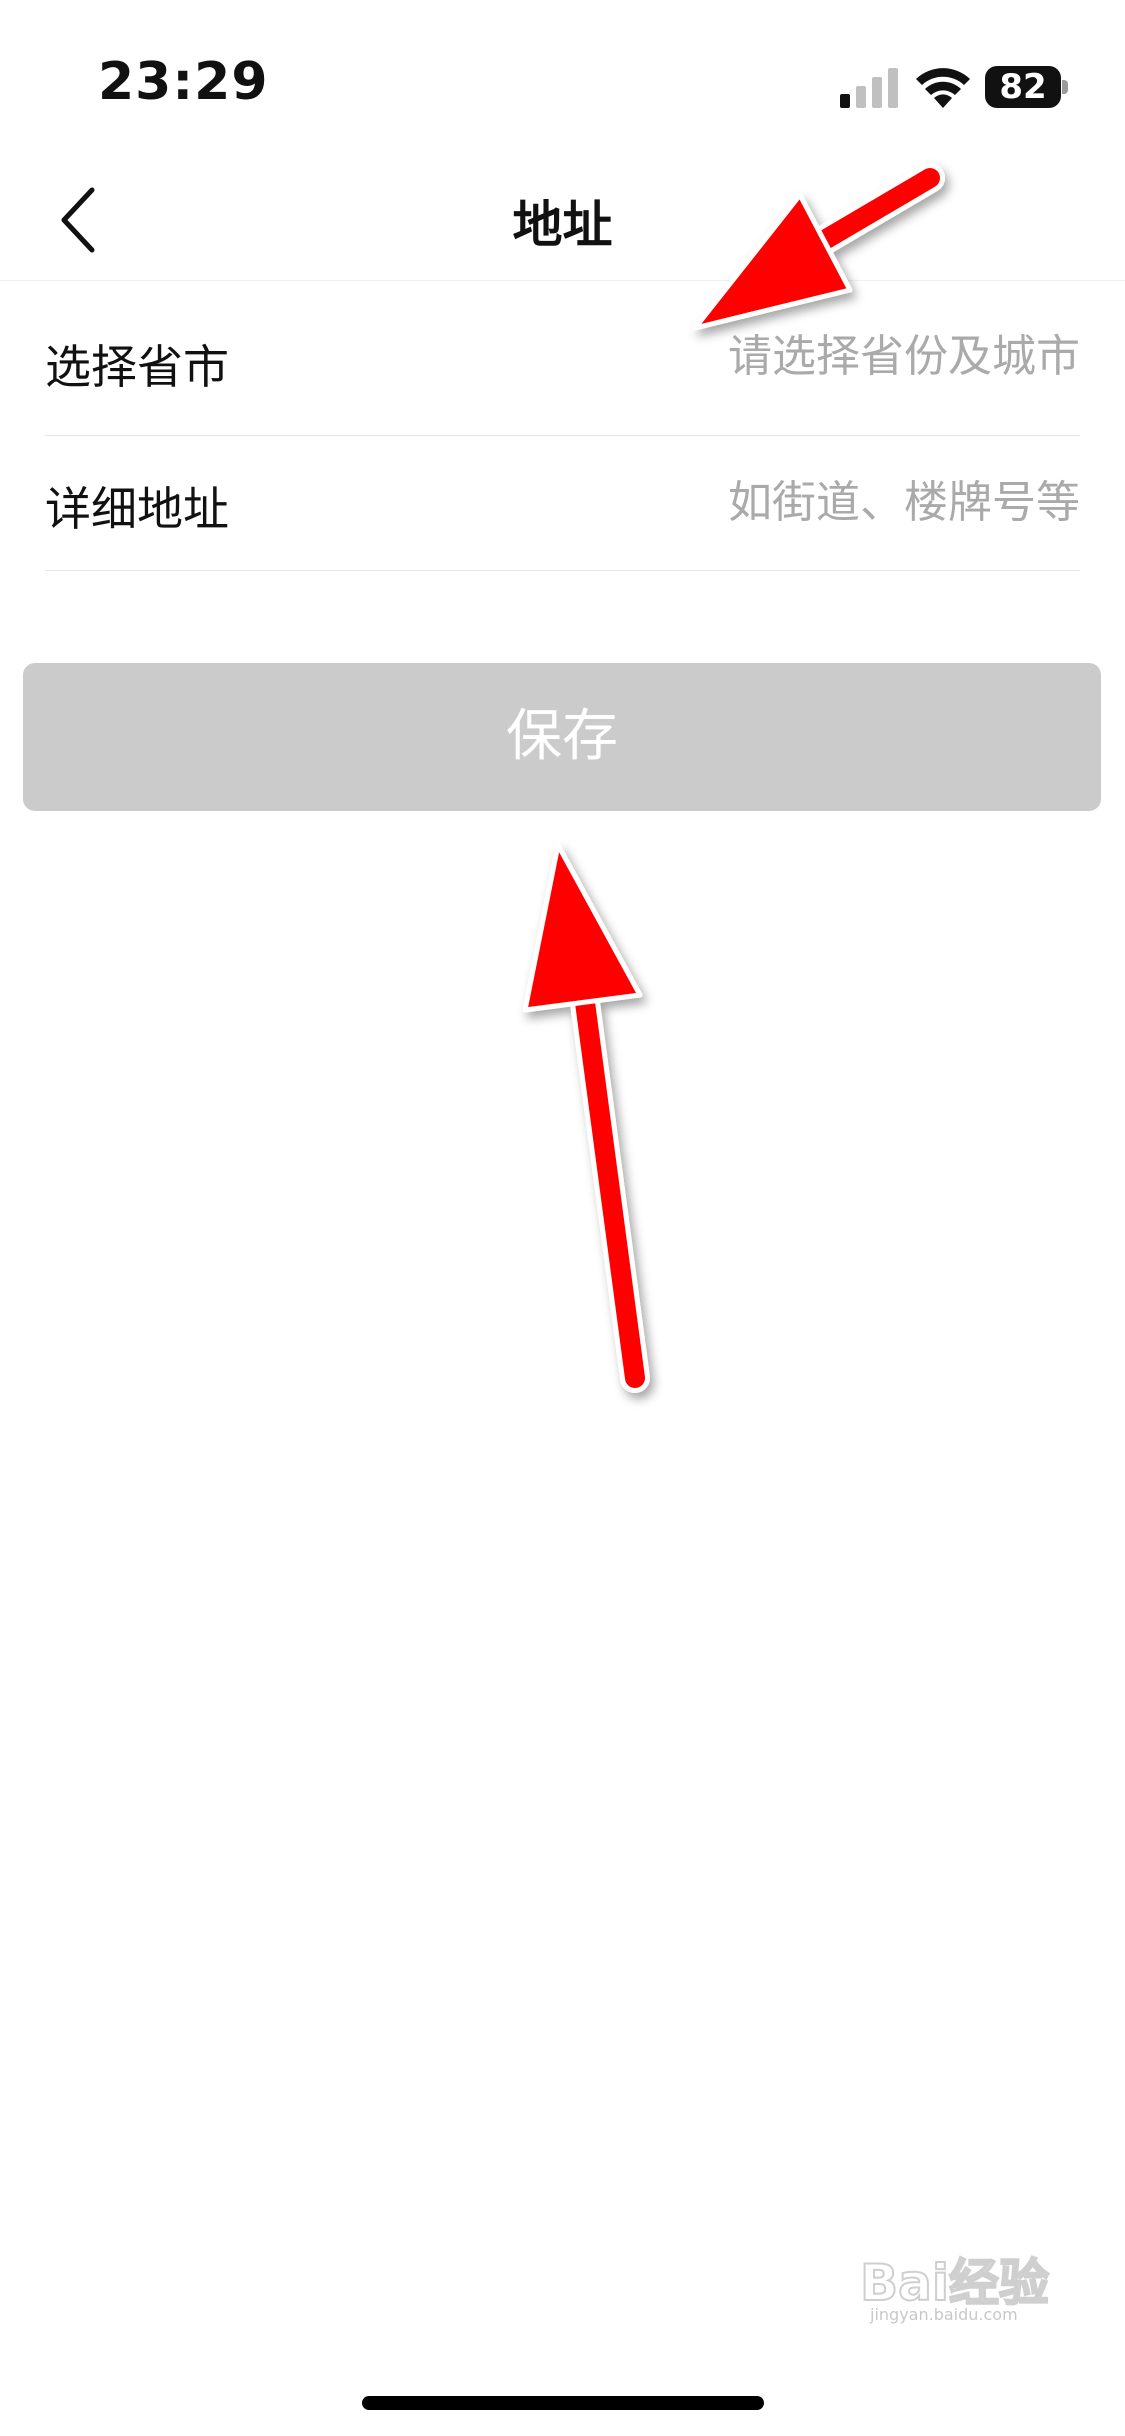  What do you see at coordinates (943, 88) in the screenshot?
I see `wifi-icon` at bounding box center [943, 88].